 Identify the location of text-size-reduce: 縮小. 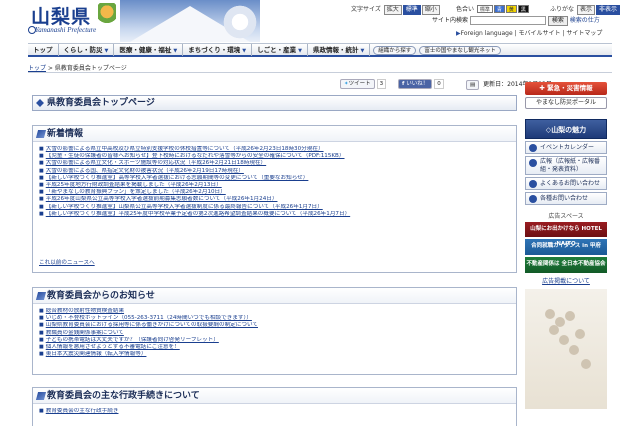
(430, 10).